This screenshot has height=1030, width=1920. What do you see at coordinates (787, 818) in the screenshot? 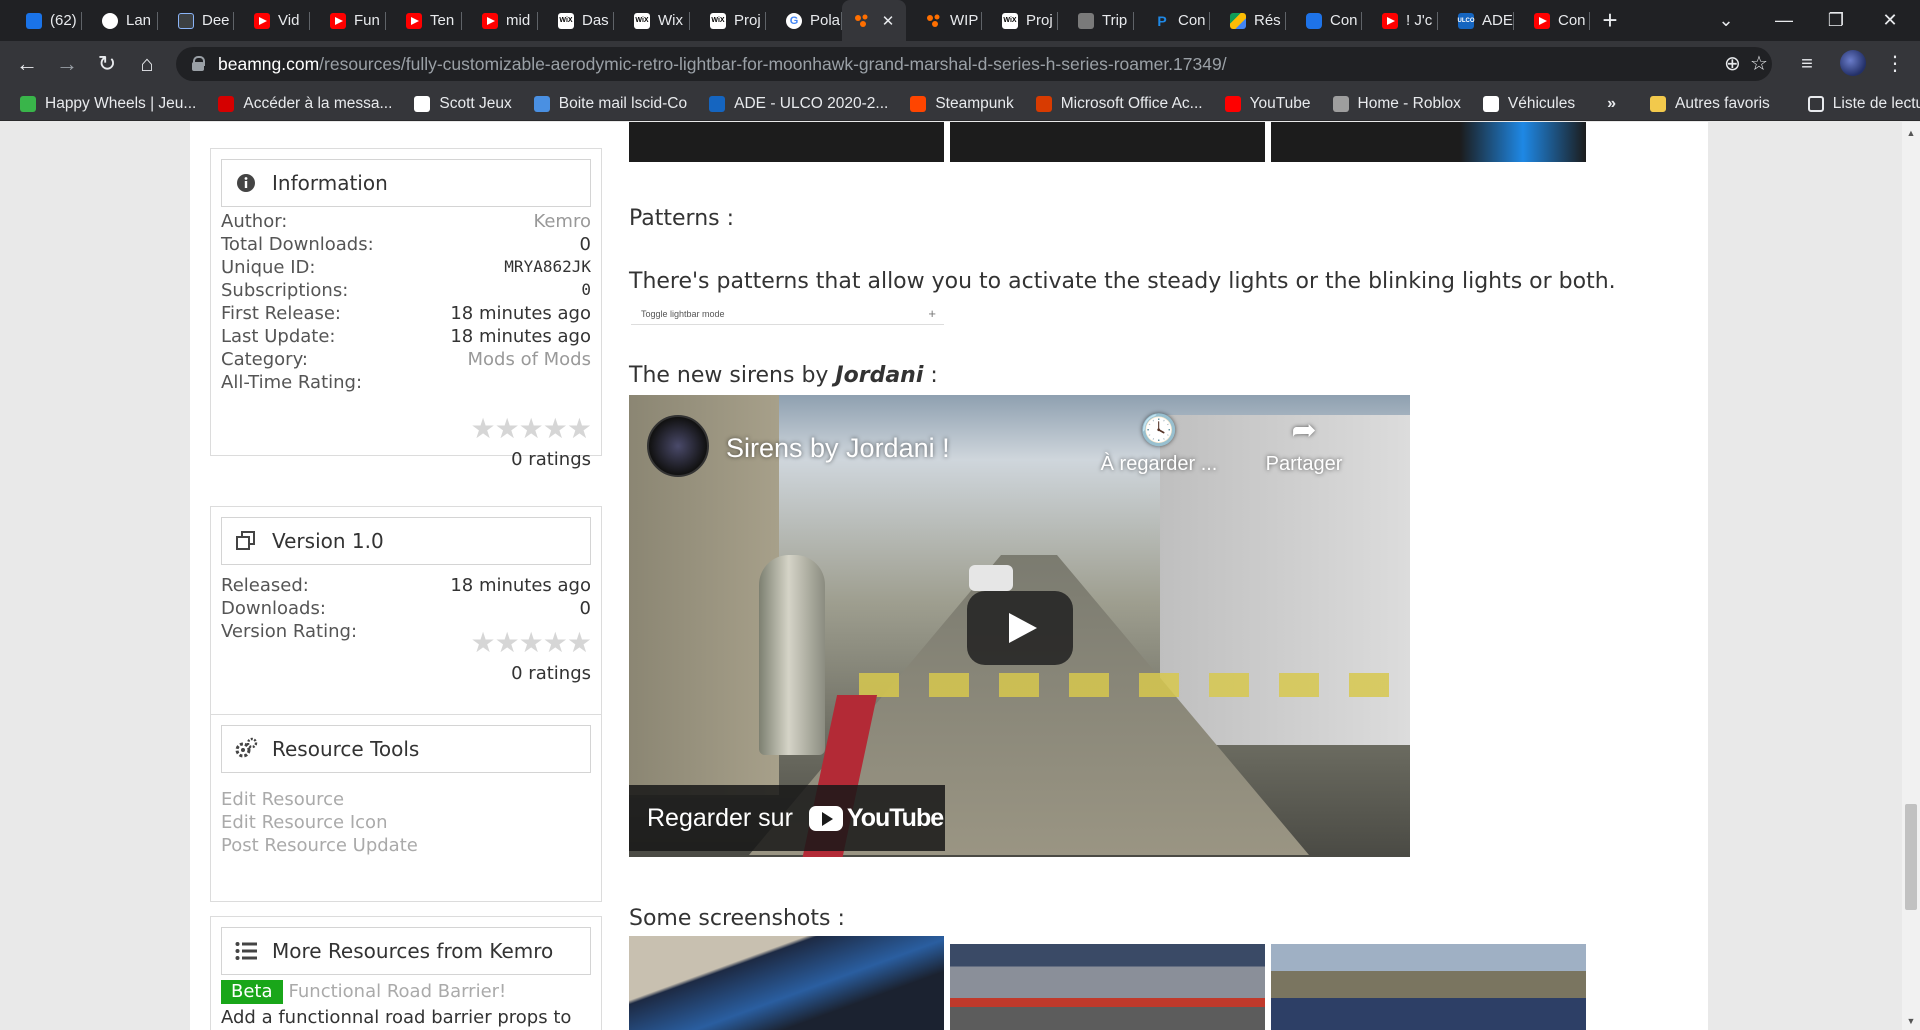
I see `watch-on-youtube-button: Regarder sur YouTube` at bounding box center [787, 818].